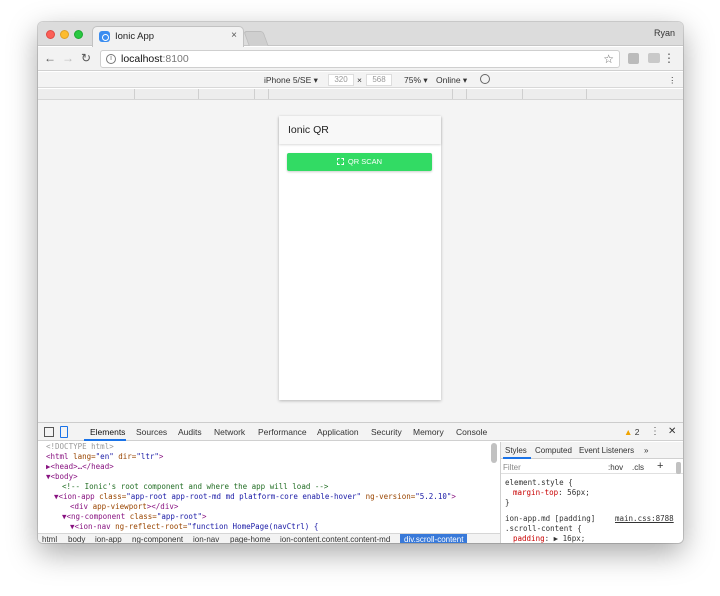 This screenshot has width=720, height=596. What do you see at coordinates (68, 58) in the screenshot?
I see `forward-arrow-icon: →` at bounding box center [68, 58].